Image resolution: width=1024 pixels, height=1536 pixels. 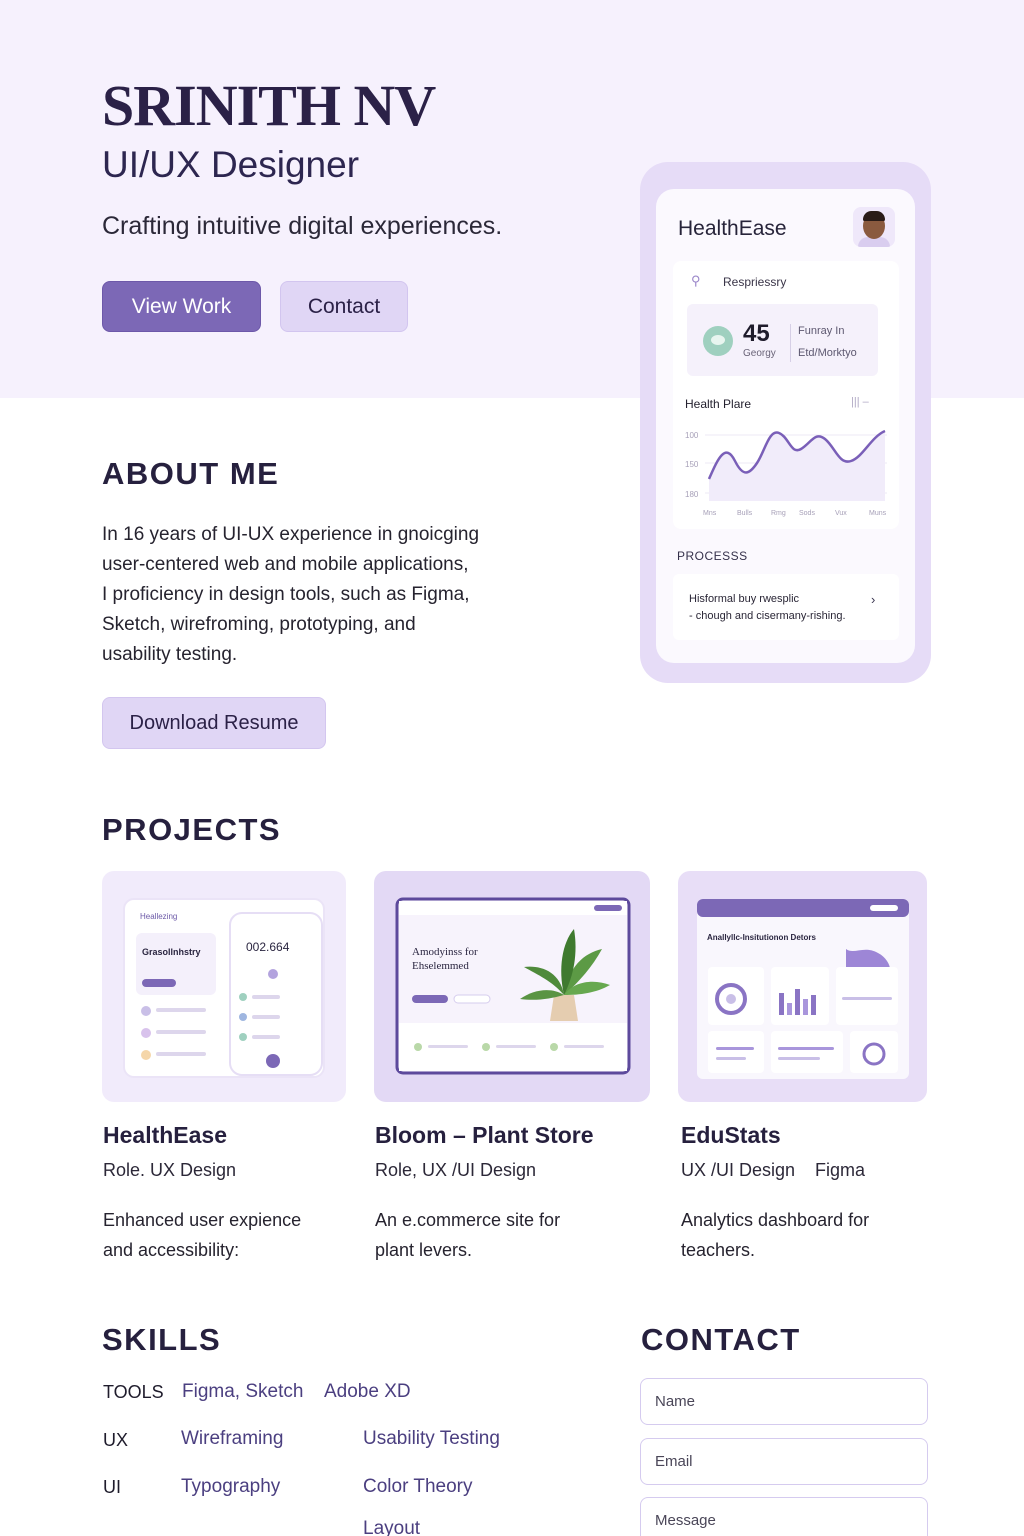 I want to click on skills-category-tools: TOOLS, so click(x=133, y=1392).